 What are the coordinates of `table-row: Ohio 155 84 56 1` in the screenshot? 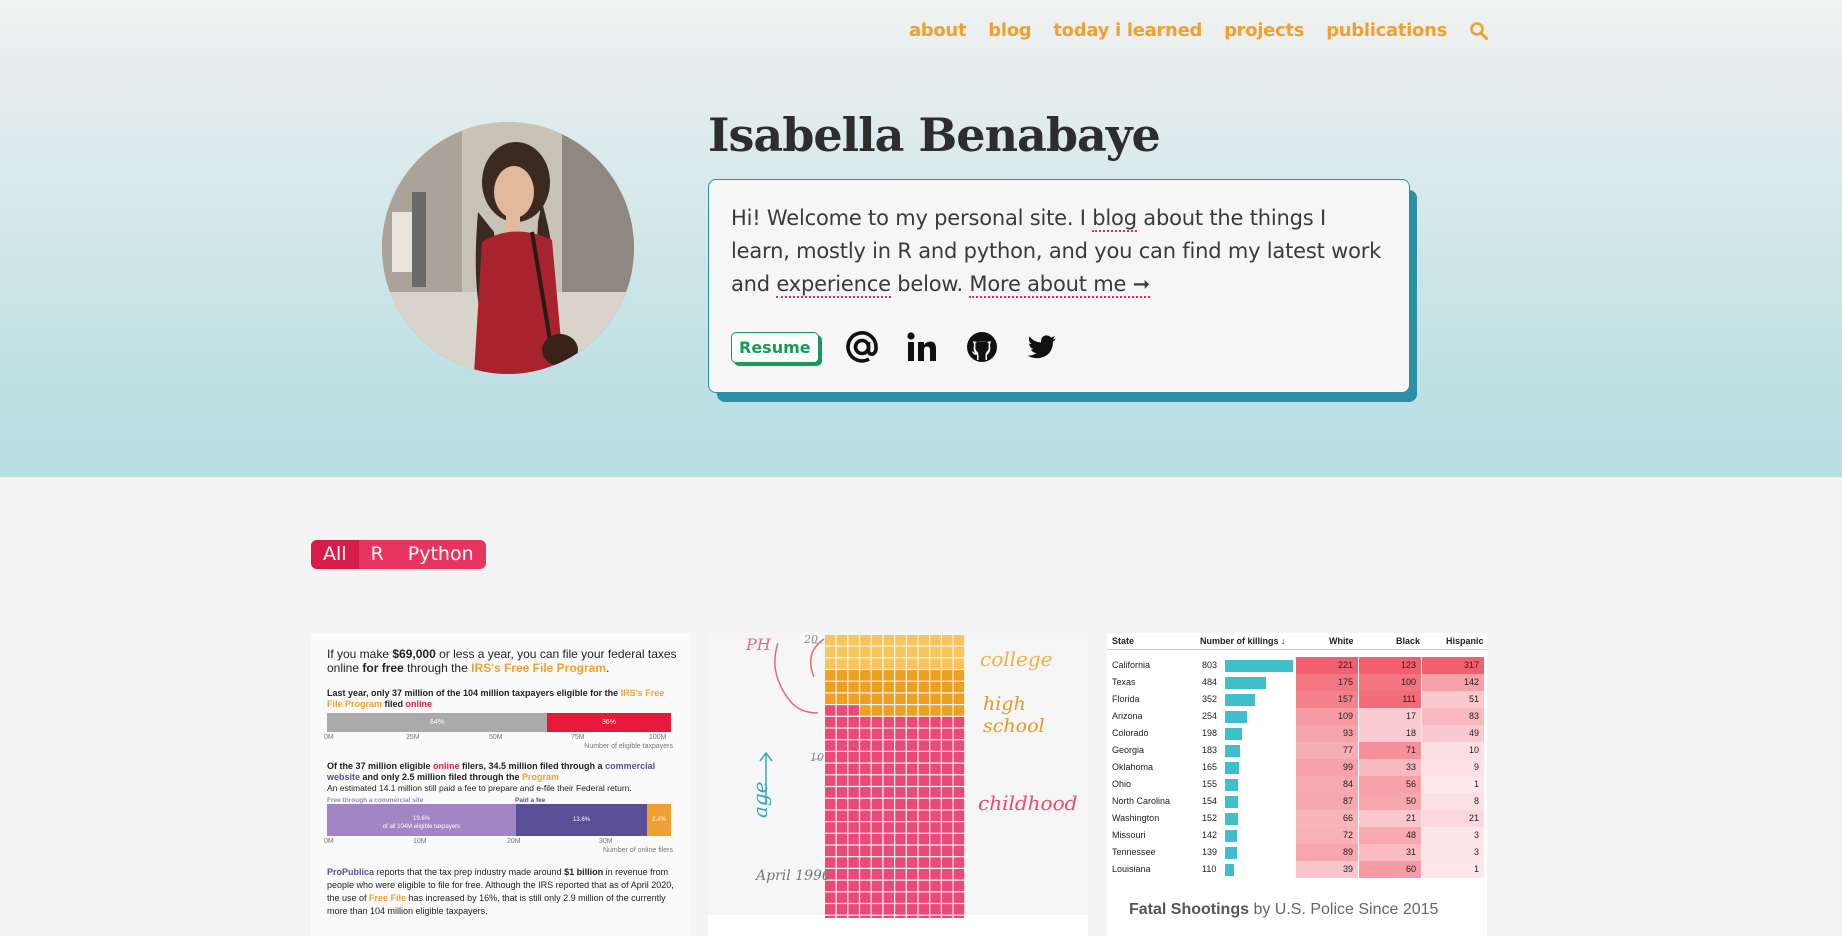 It's located at (1297, 784).